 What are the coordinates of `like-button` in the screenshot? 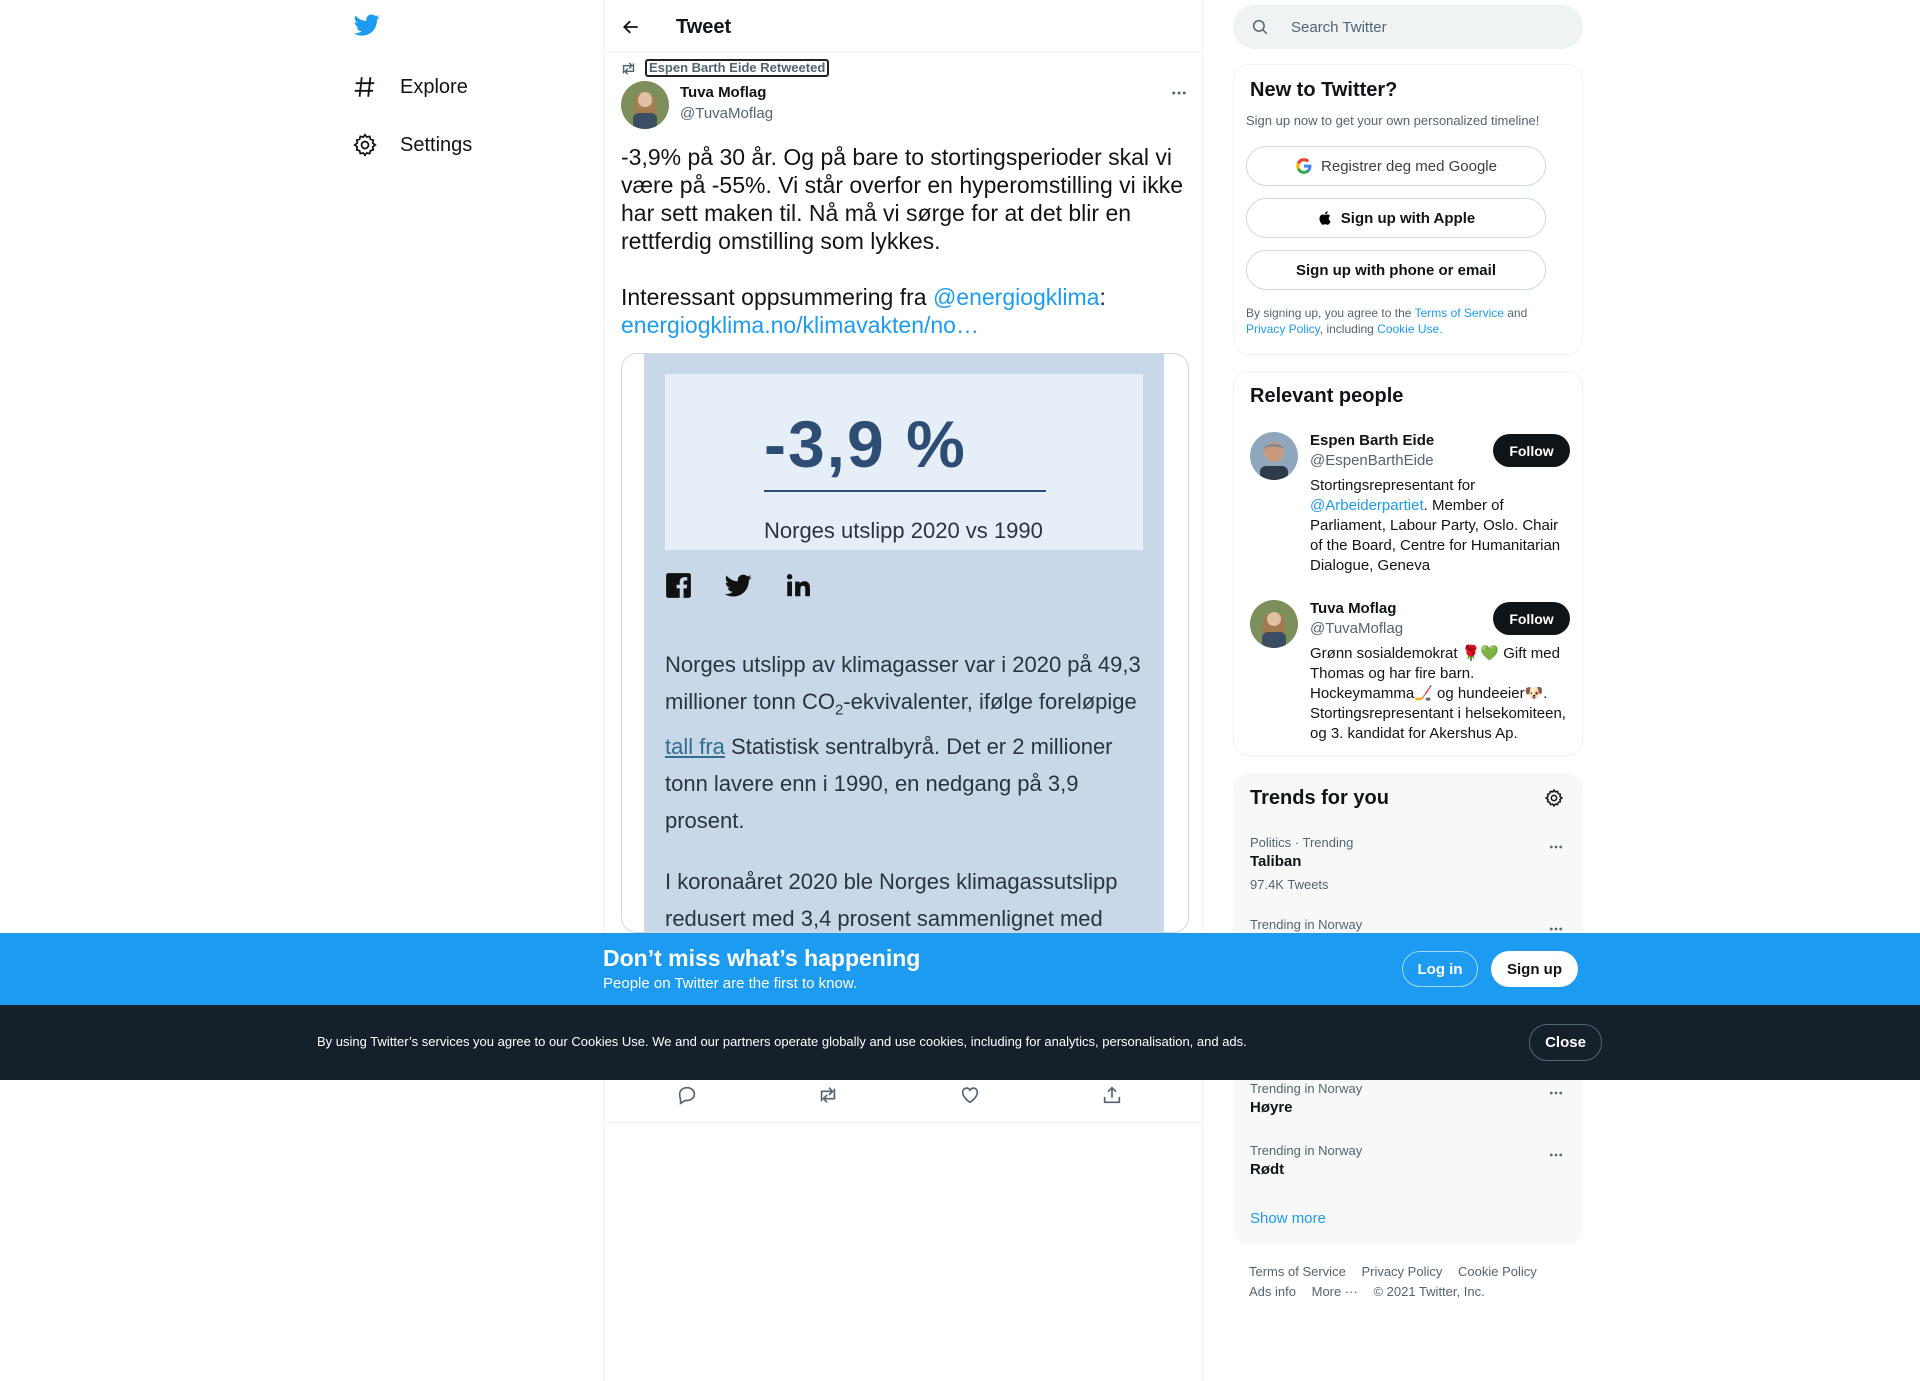 It's located at (970, 1095).